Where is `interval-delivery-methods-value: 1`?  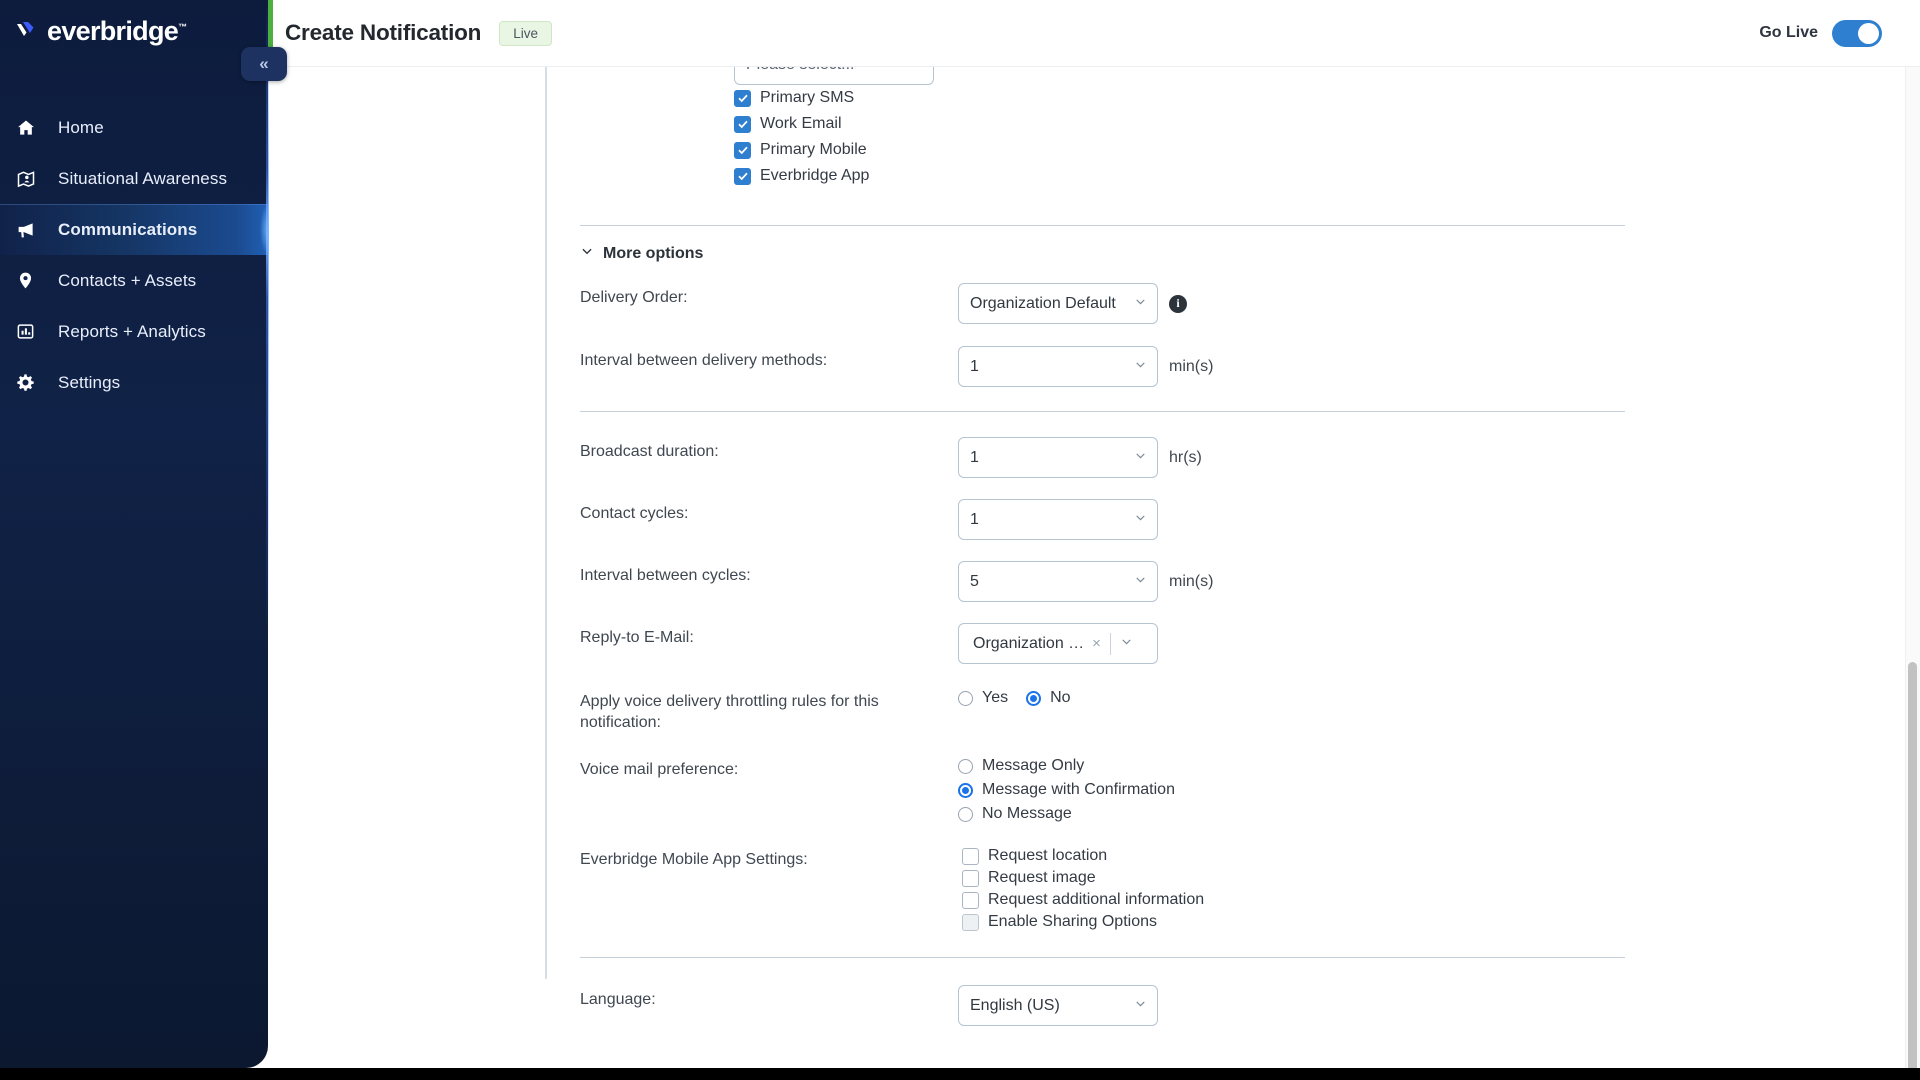
interval-delivery-methods-value: 1 is located at coordinates (974, 366).